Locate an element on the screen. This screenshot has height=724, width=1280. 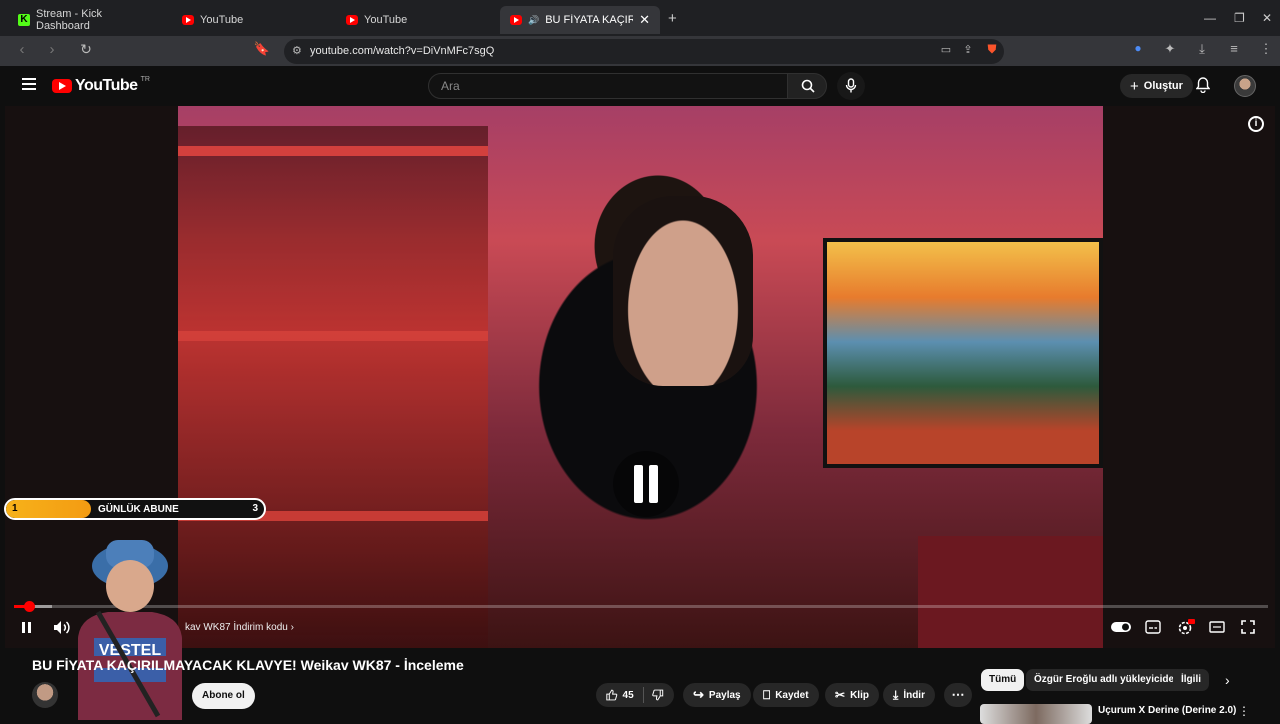
like-dislike-group: 45 is located at coordinates (635, 695).